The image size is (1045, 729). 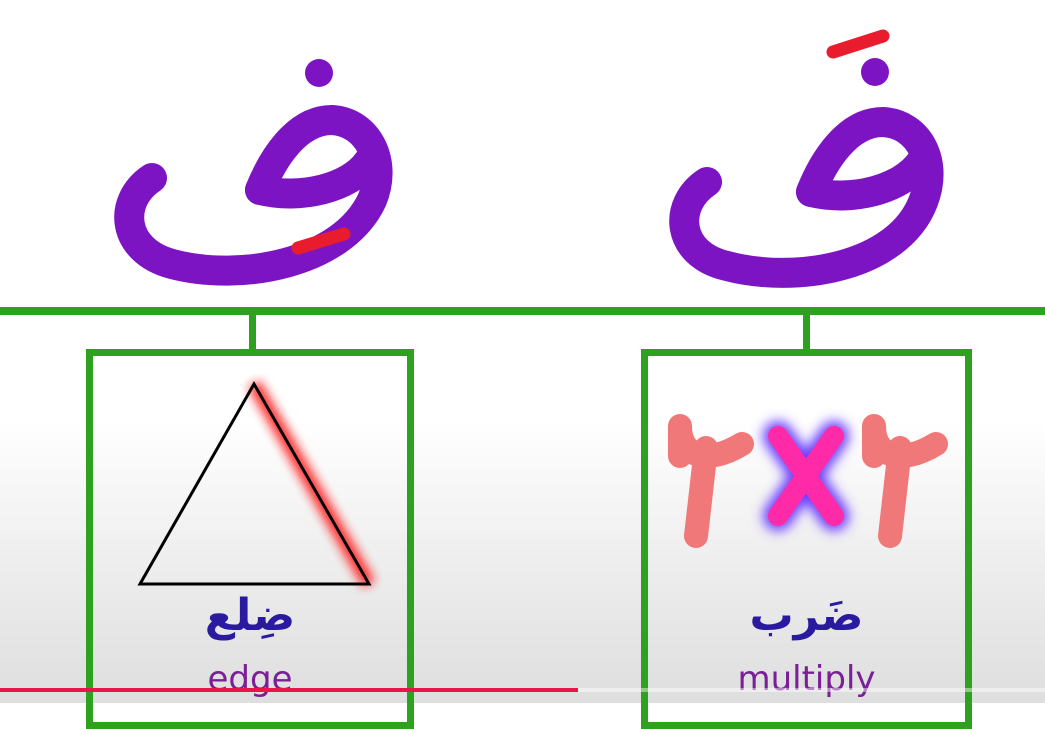 What do you see at coordinates (289, 690) in the screenshot?
I see `video-progress-fill` at bounding box center [289, 690].